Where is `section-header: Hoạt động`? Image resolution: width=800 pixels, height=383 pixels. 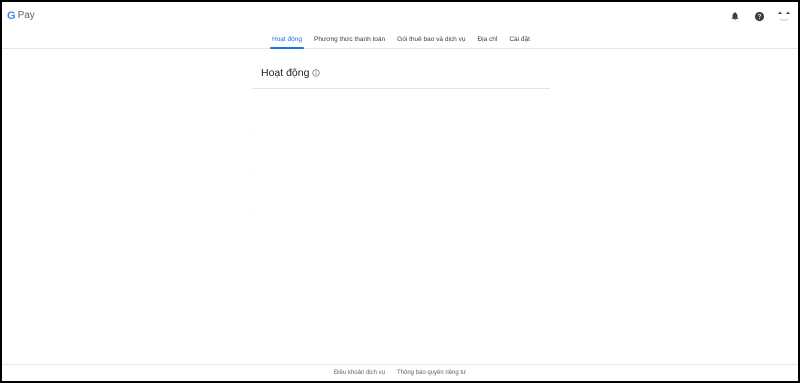 section-header: Hoạt động is located at coordinates (401, 73).